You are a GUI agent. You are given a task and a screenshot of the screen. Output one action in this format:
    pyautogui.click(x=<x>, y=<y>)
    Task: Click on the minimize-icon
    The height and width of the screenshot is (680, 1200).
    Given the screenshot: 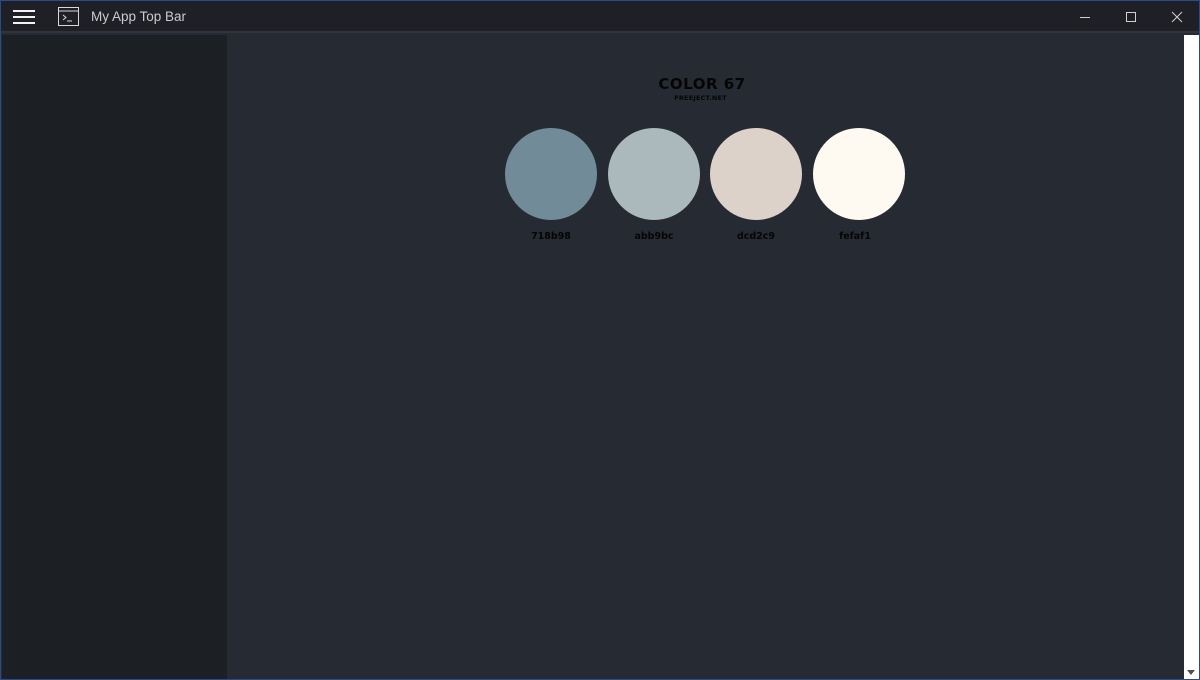 What is the action you would take?
    pyautogui.click(x=1085, y=17)
    